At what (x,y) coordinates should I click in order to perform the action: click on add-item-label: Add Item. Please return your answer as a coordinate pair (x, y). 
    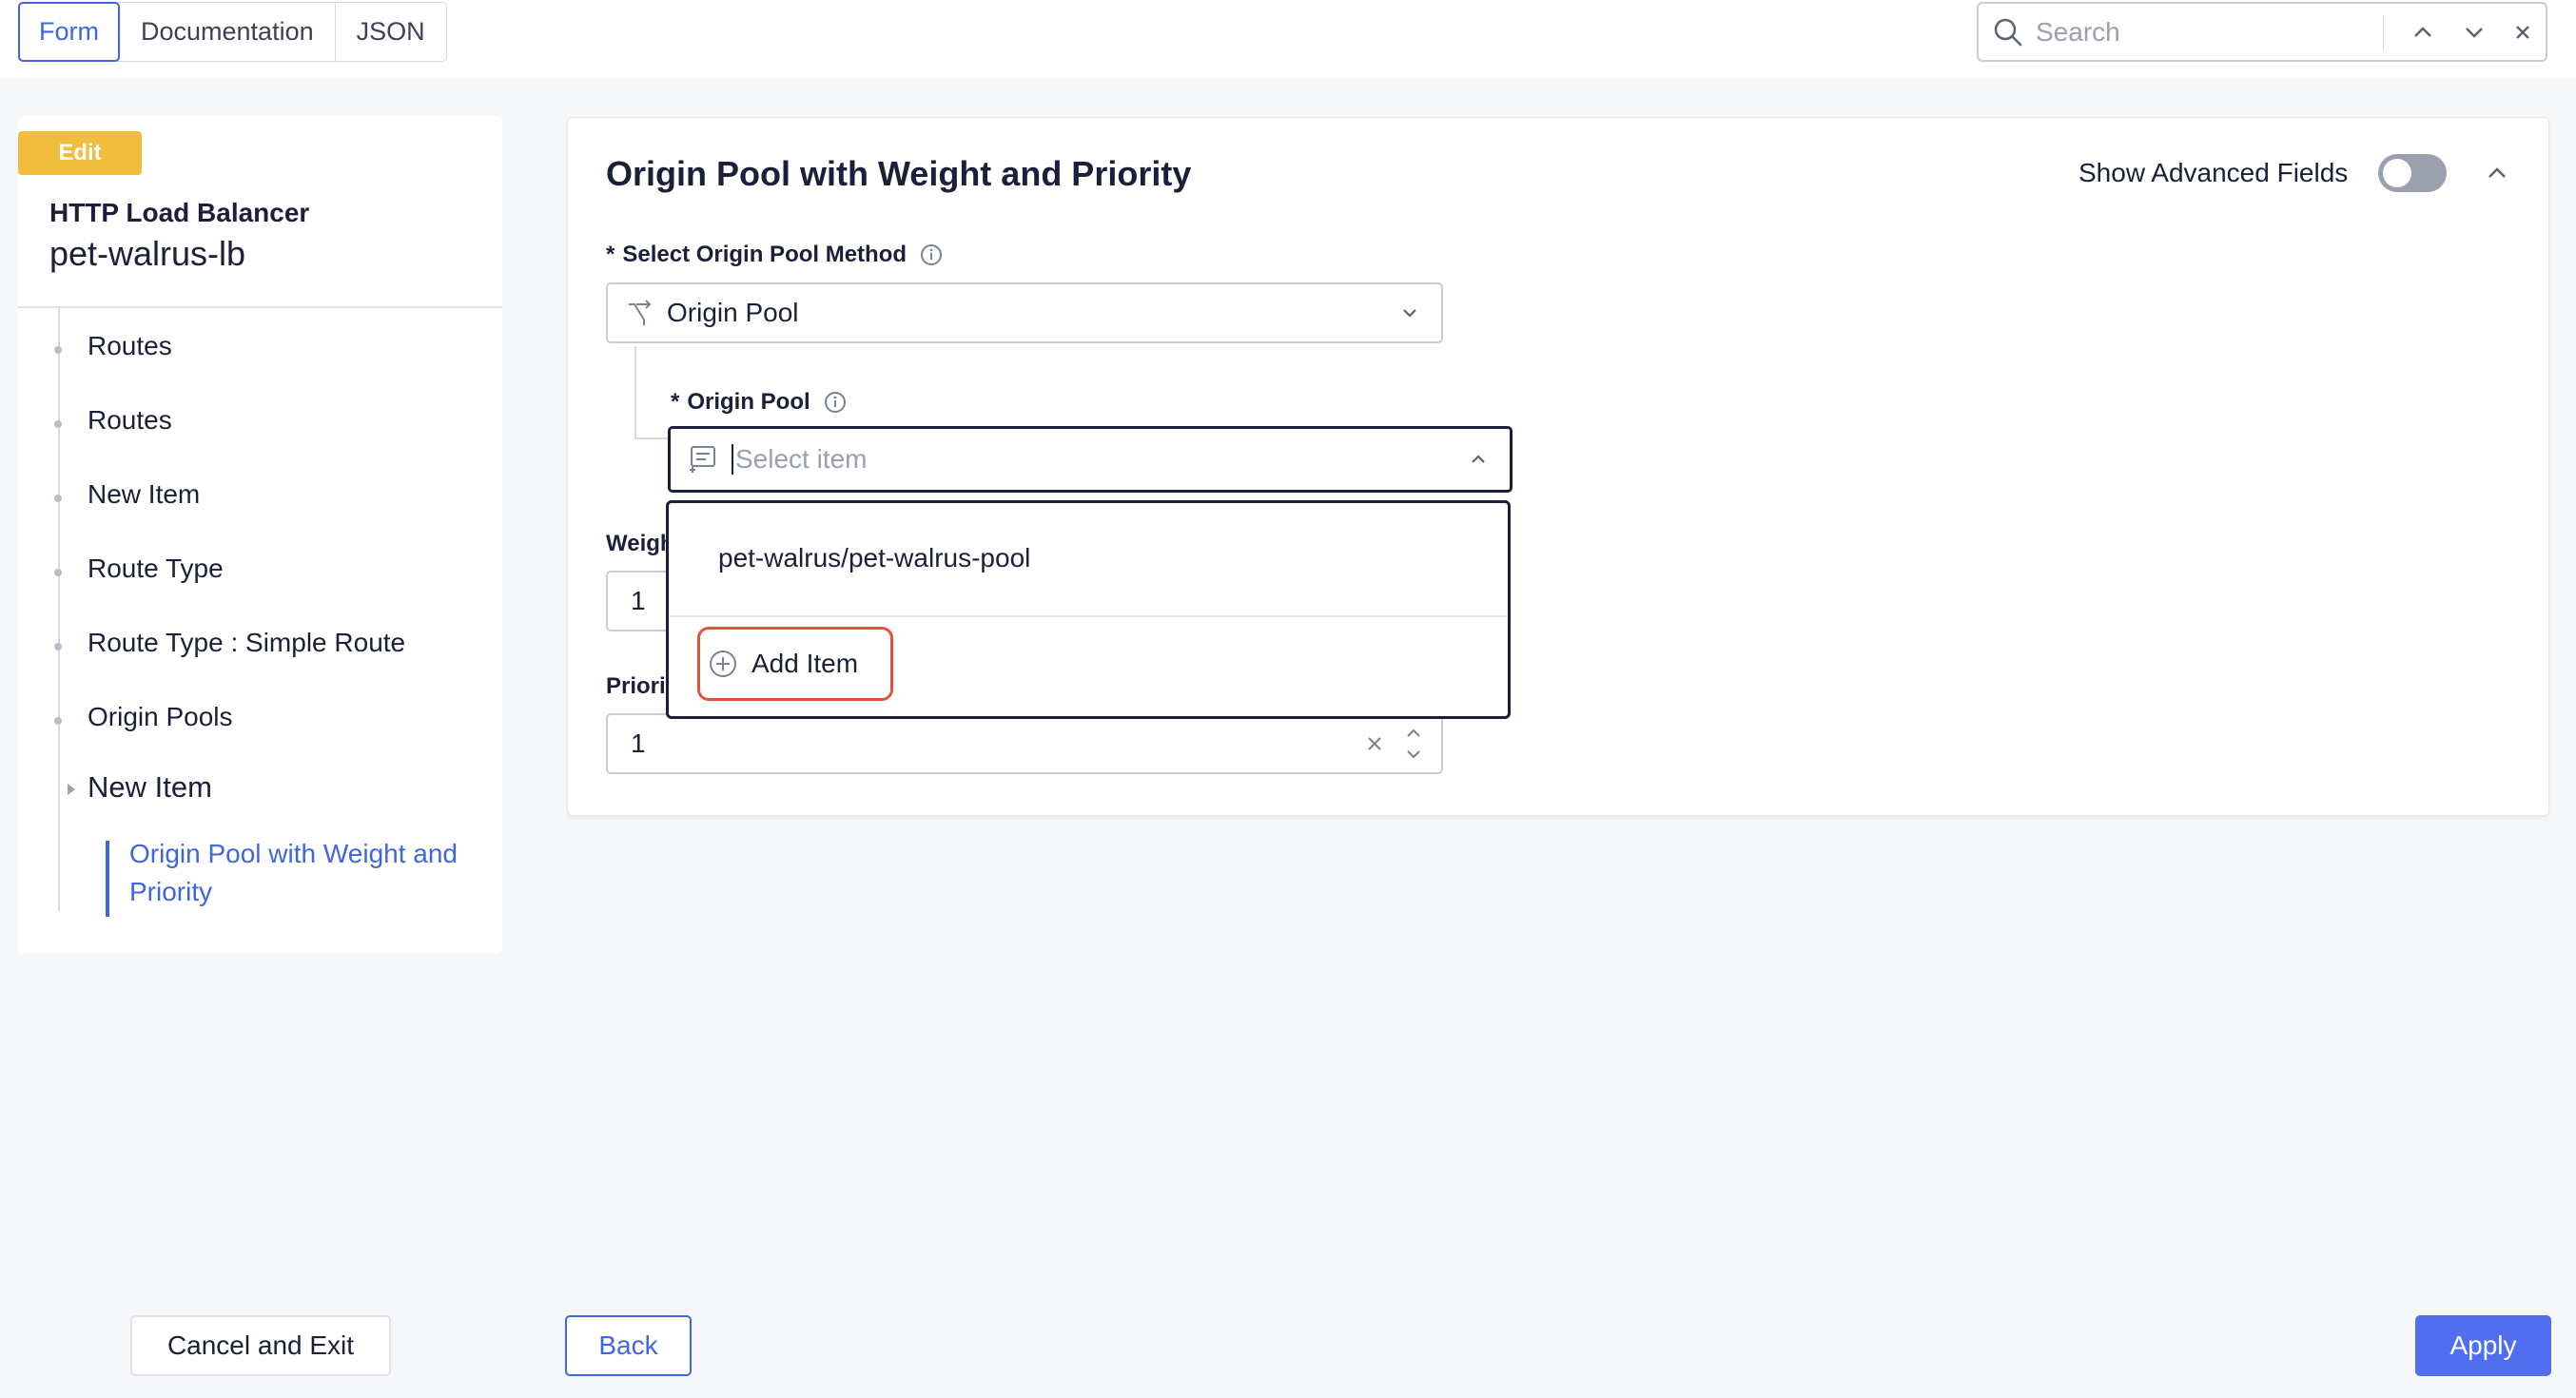
    Looking at the image, I should click on (805, 663).